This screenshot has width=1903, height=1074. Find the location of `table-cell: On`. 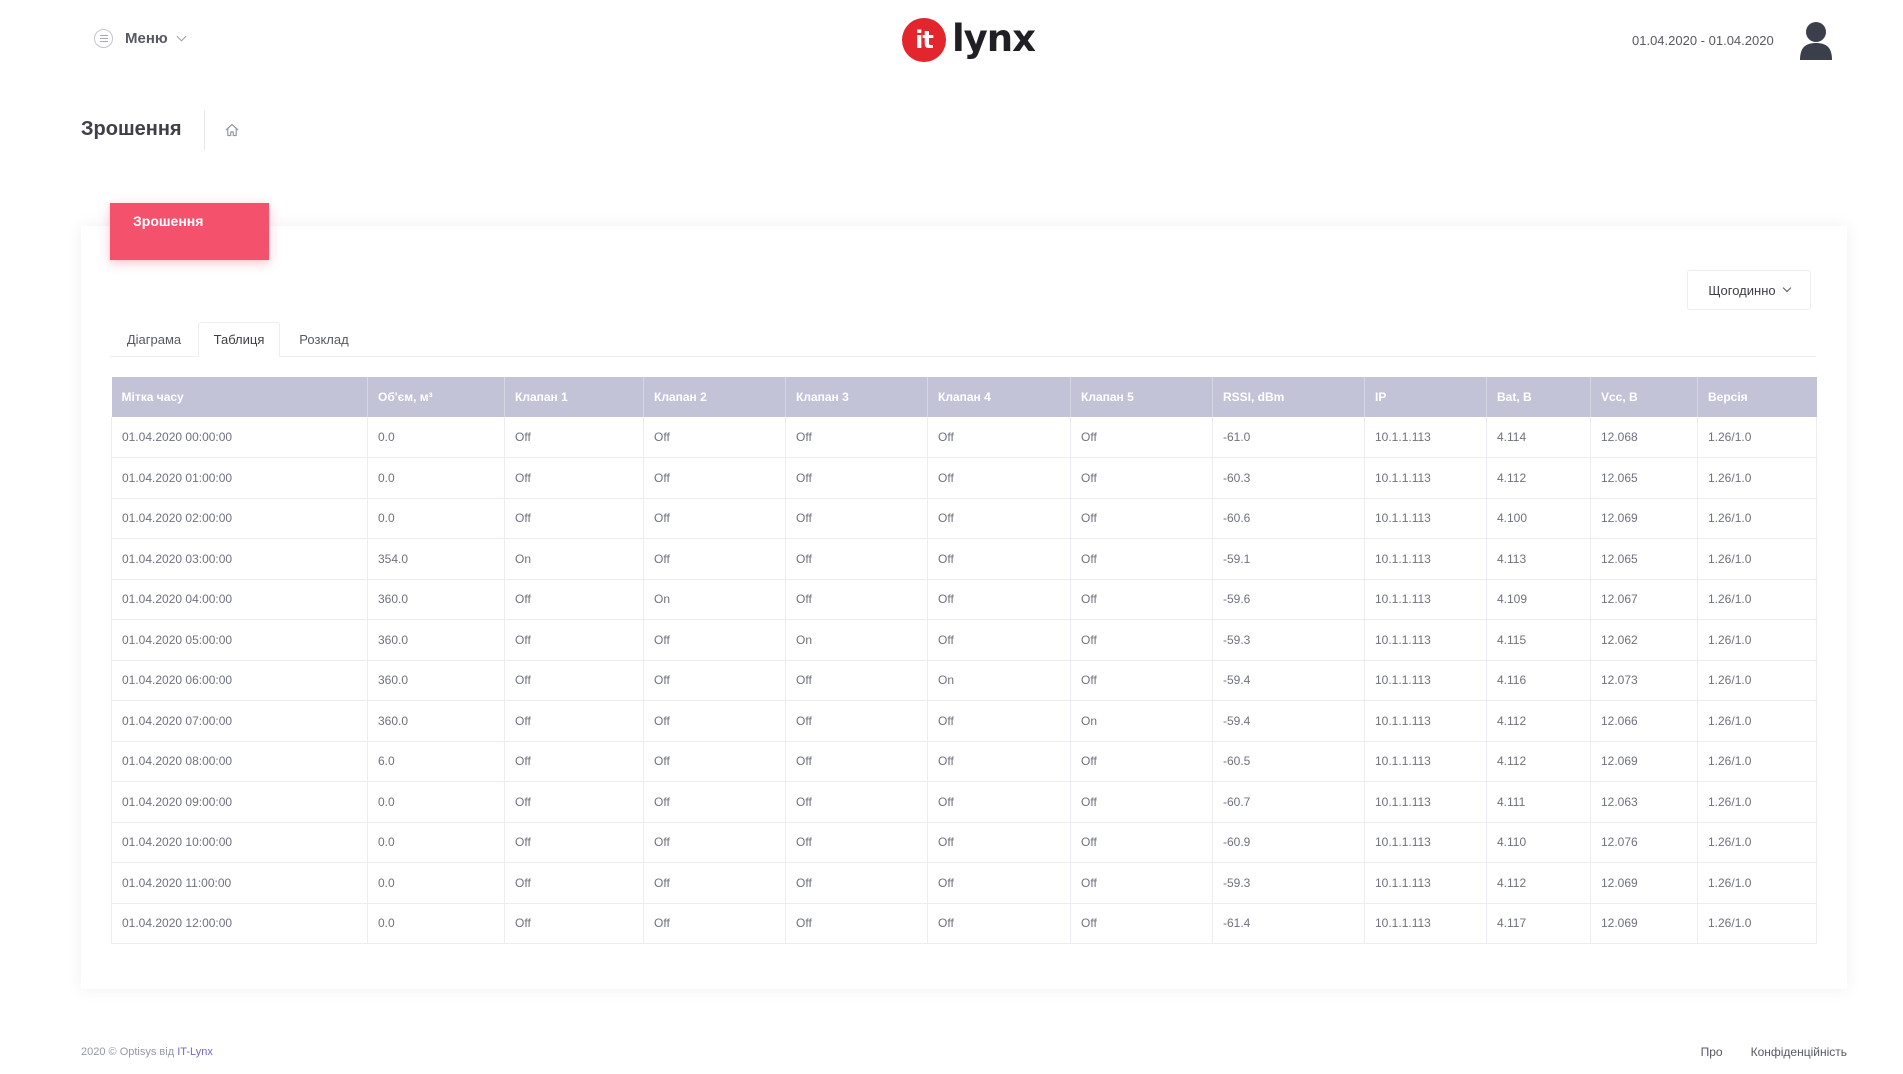

table-cell: On is located at coordinates (856, 640).